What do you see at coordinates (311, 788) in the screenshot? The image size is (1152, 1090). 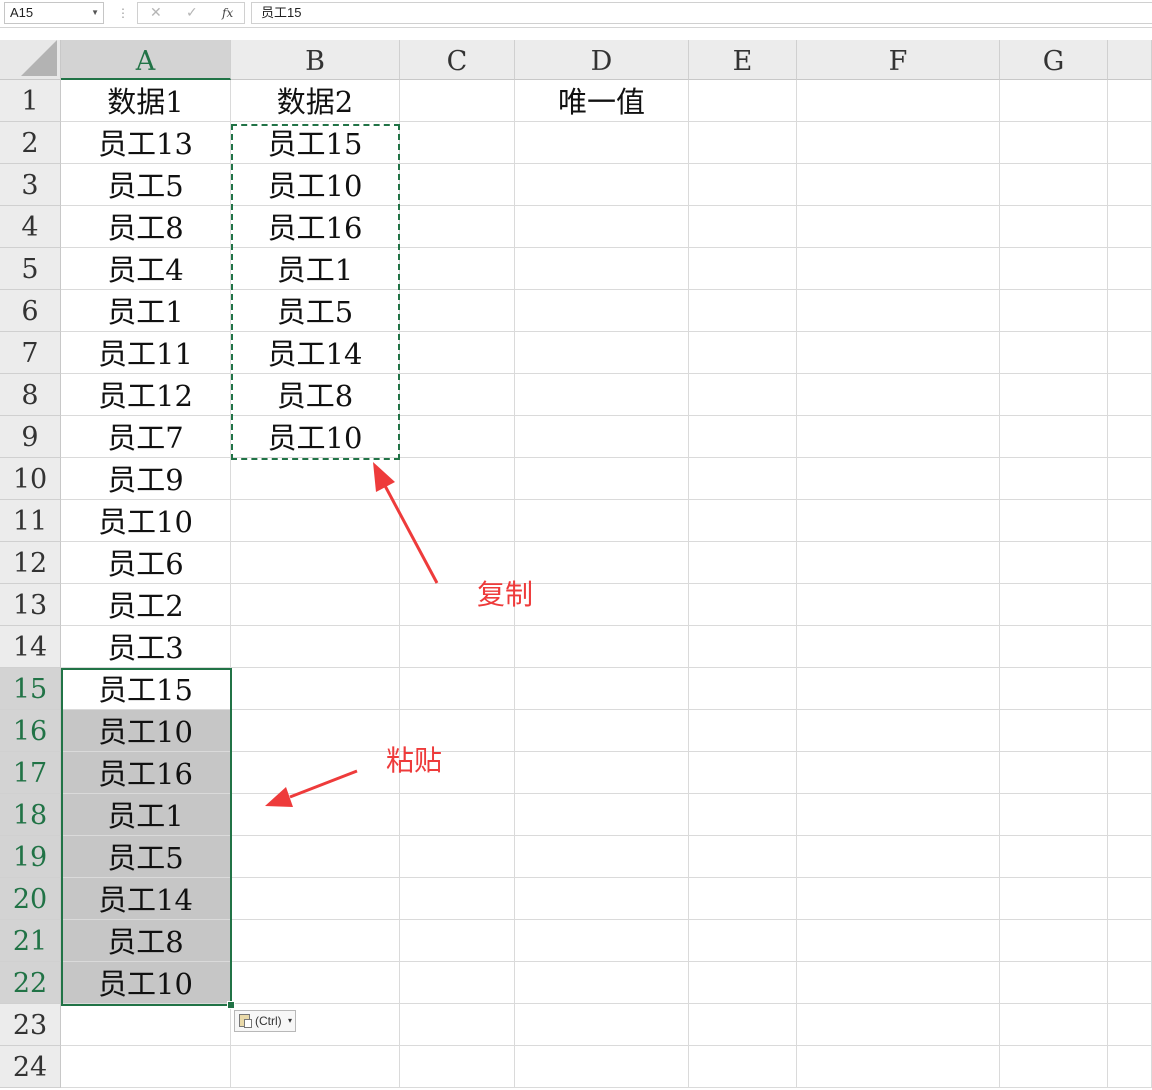 I see `paste-arrow` at bounding box center [311, 788].